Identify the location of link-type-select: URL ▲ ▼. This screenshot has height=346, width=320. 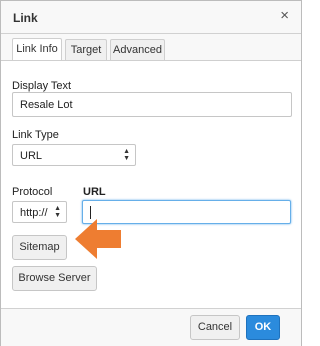
(74, 155).